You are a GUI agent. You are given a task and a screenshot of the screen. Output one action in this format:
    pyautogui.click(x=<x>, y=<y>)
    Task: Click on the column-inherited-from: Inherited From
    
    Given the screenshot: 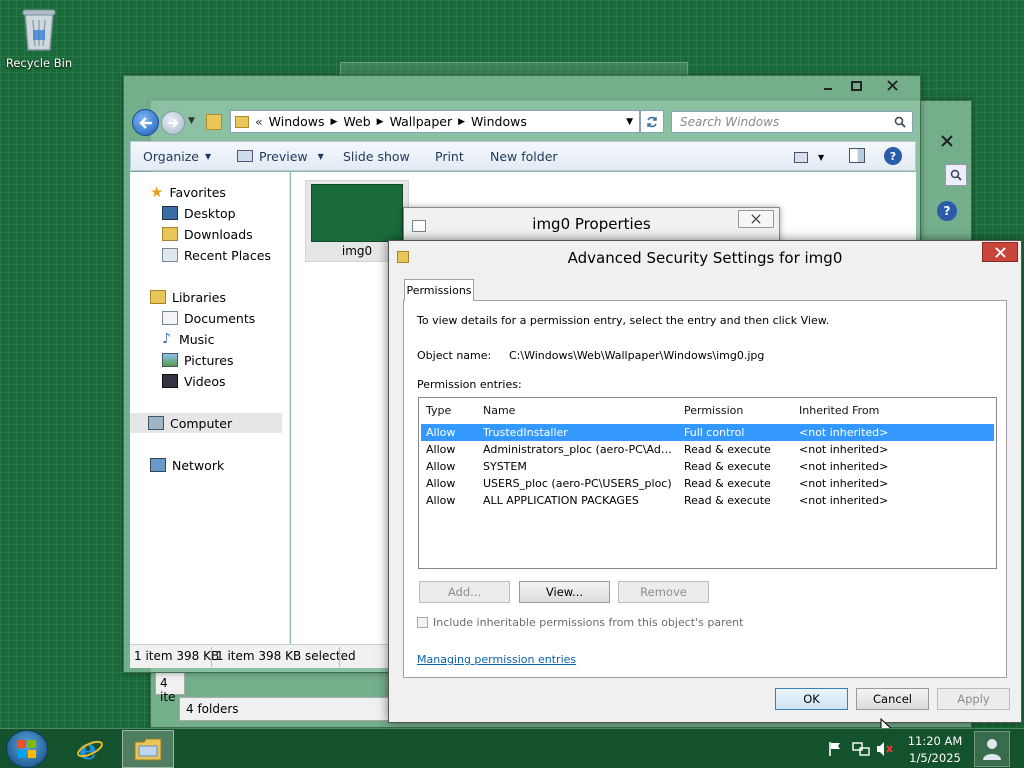 What is the action you would take?
    pyautogui.click(x=839, y=410)
    